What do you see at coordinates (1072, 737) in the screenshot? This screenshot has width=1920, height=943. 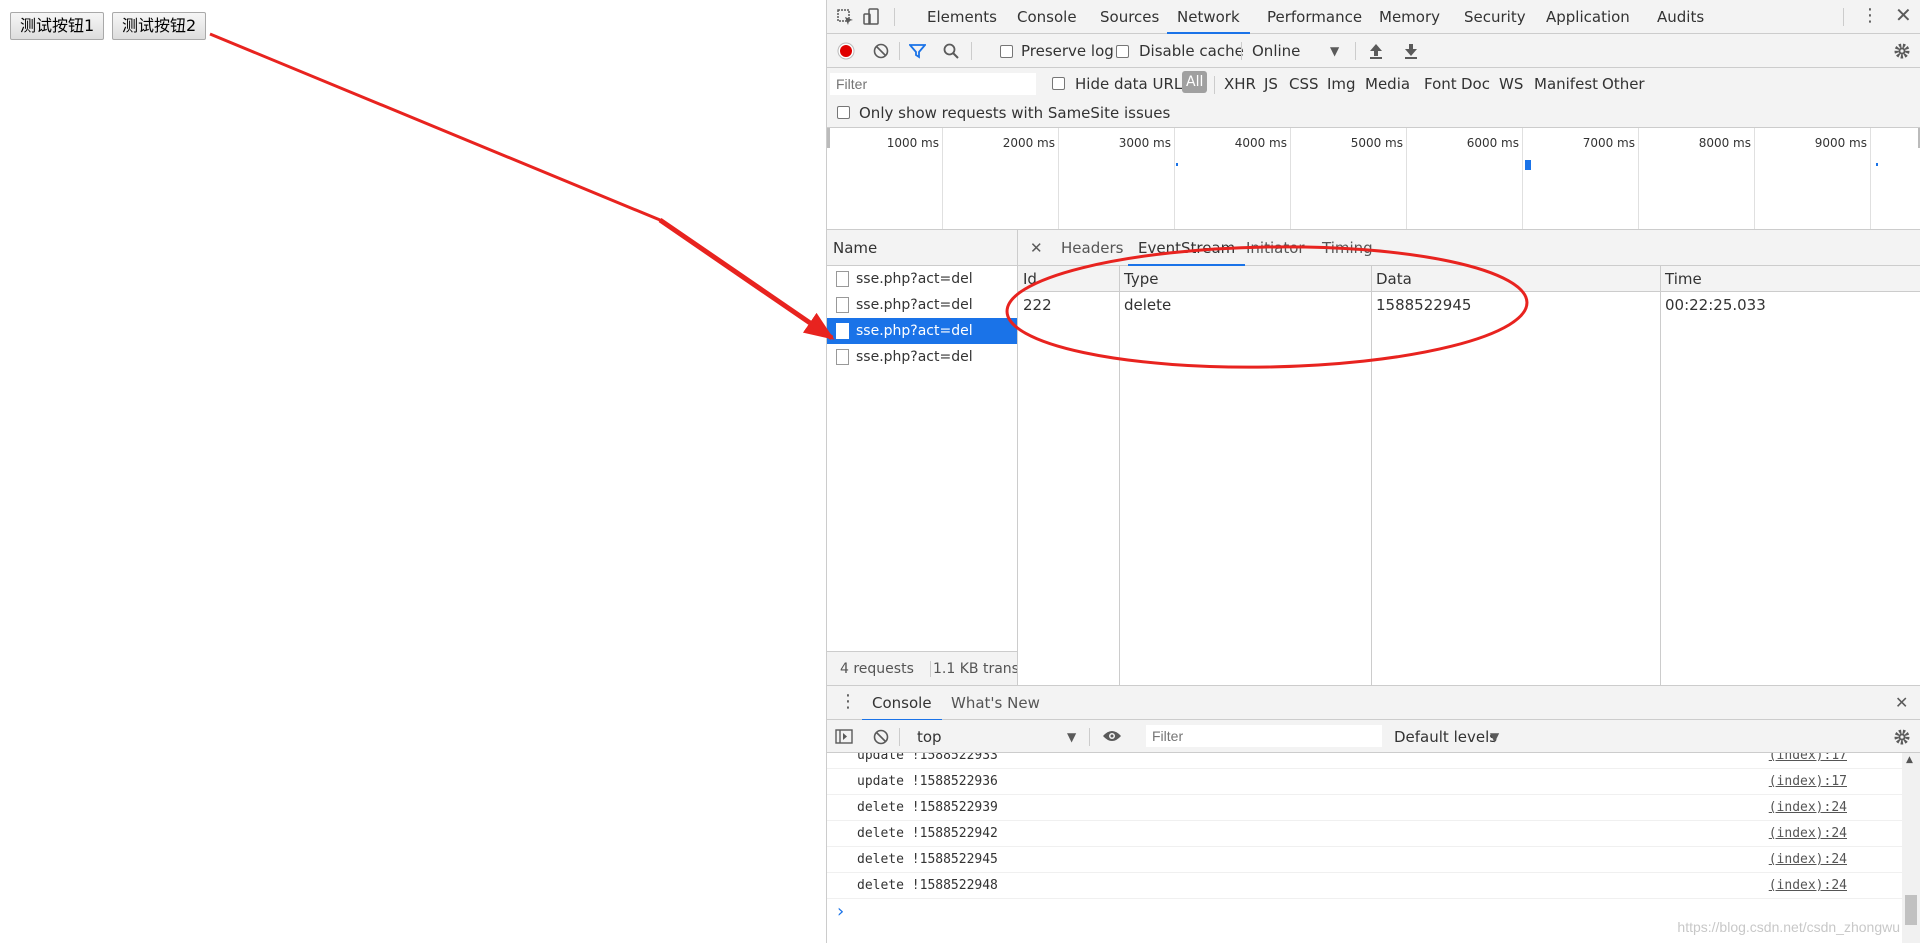 I see `chevron-down-icon: ▼` at bounding box center [1072, 737].